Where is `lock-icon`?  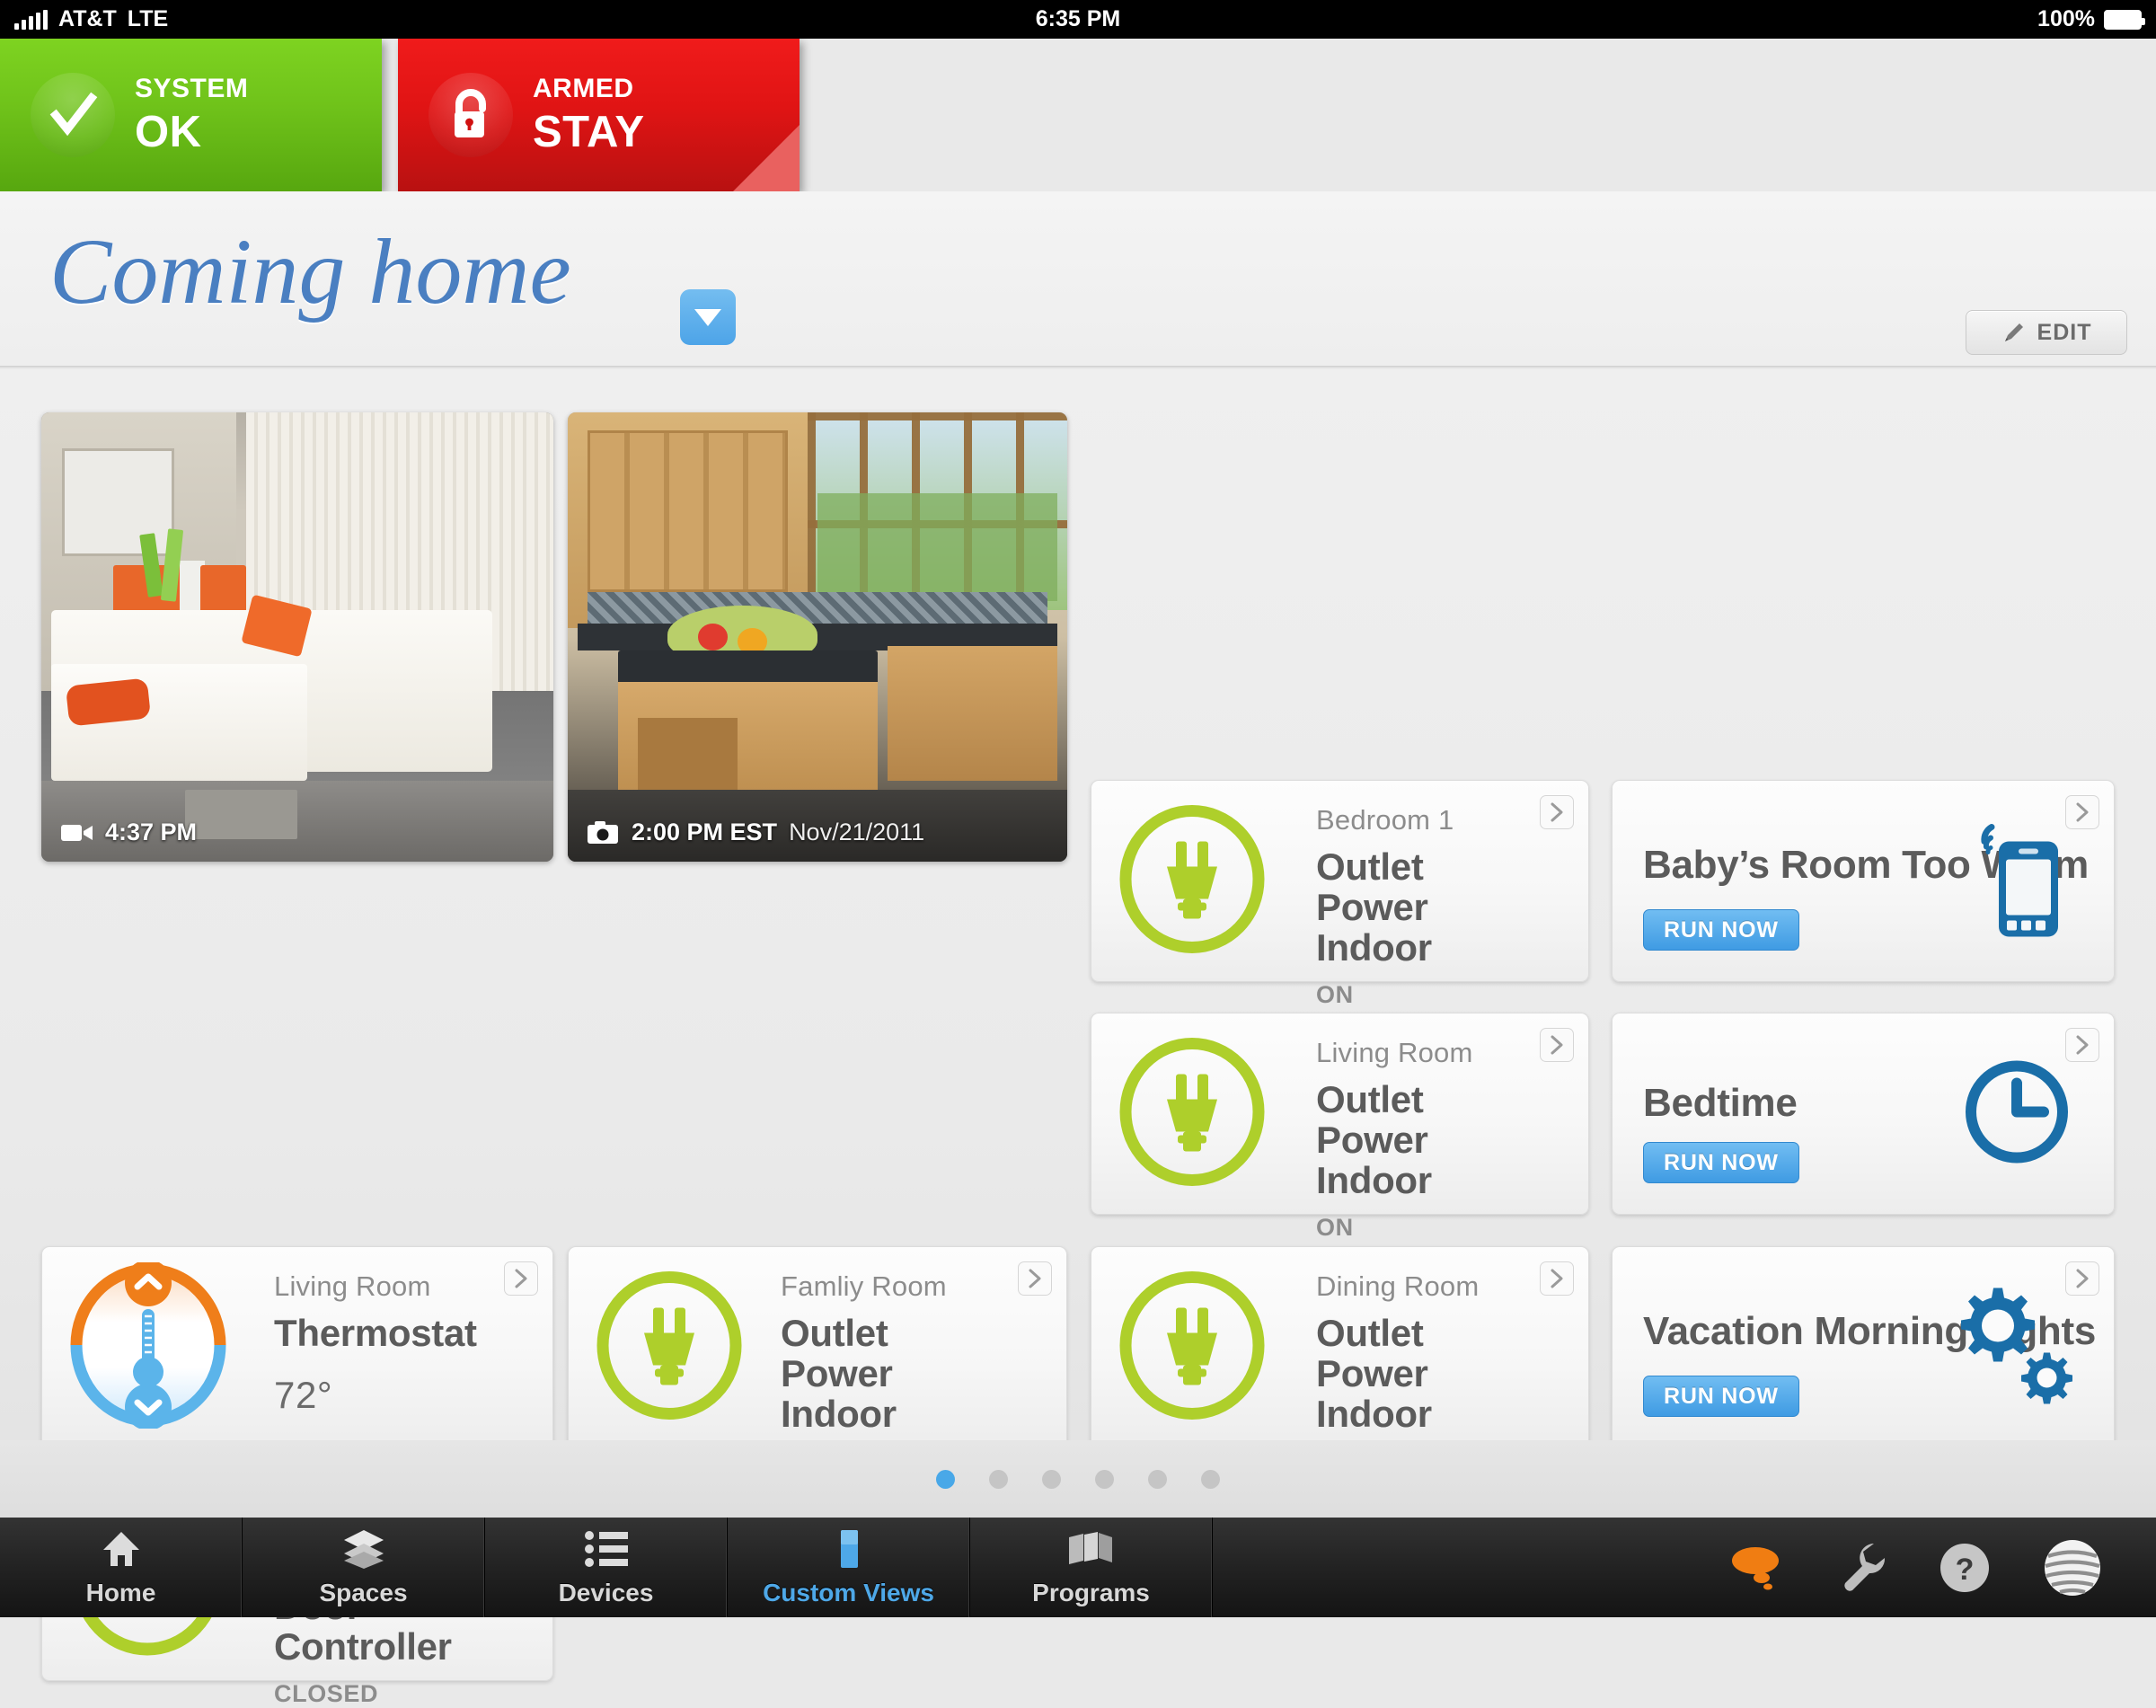 lock-icon is located at coordinates (471, 115).